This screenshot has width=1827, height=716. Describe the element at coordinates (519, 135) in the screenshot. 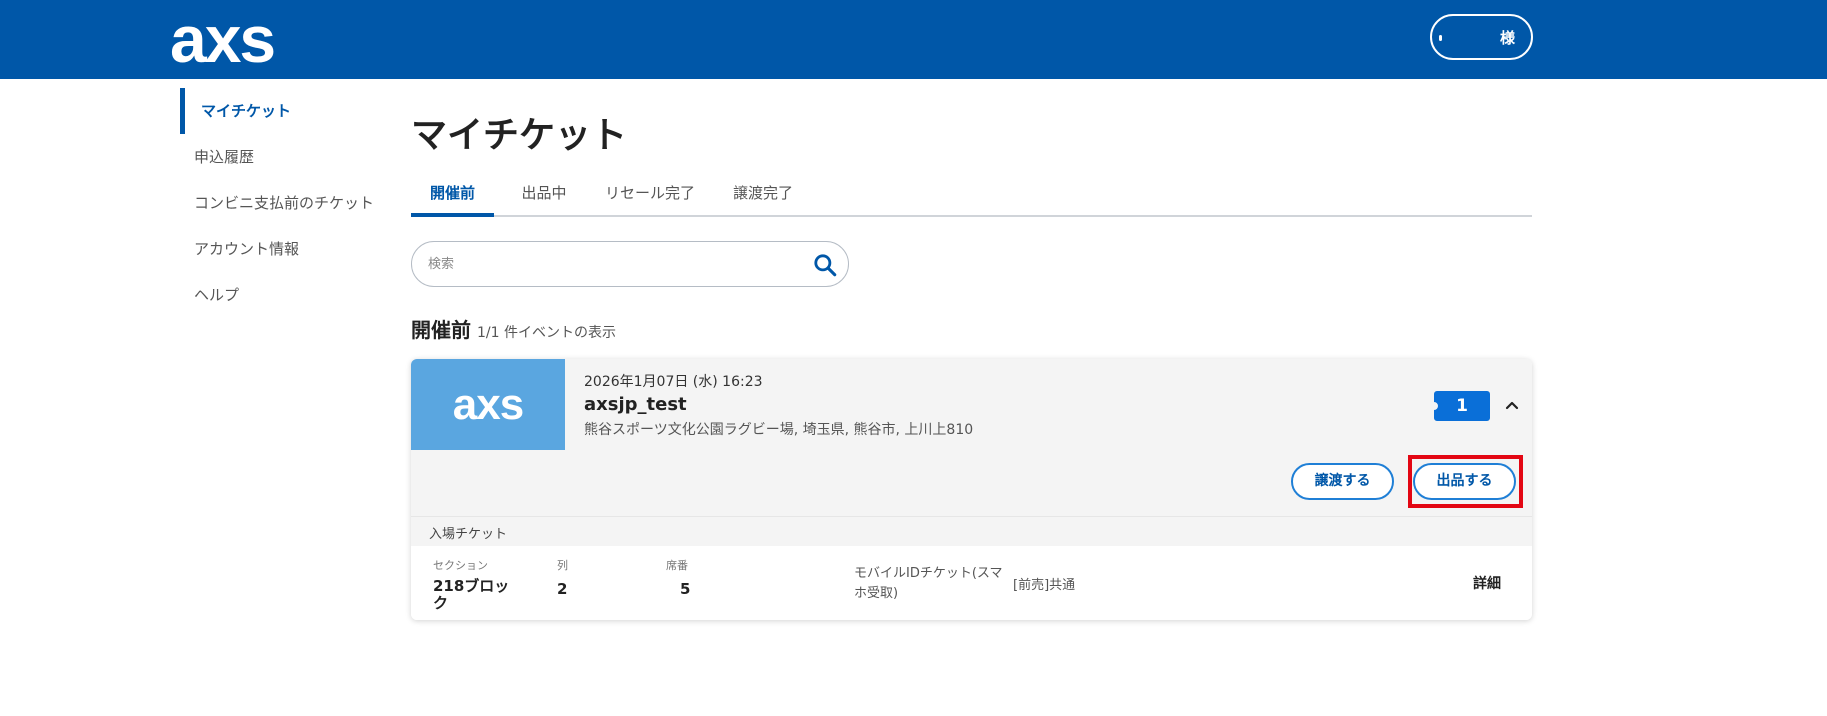

I see `page-title: マイチケット` at that location.